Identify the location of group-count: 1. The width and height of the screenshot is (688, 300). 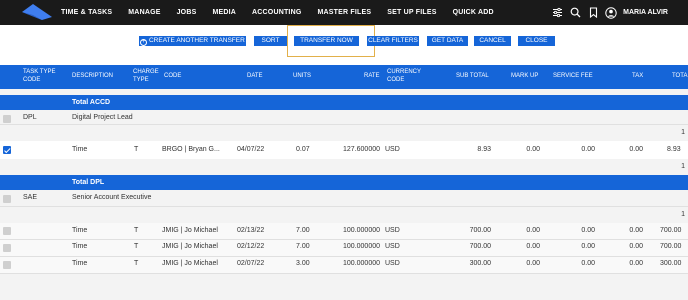
(683, 214).